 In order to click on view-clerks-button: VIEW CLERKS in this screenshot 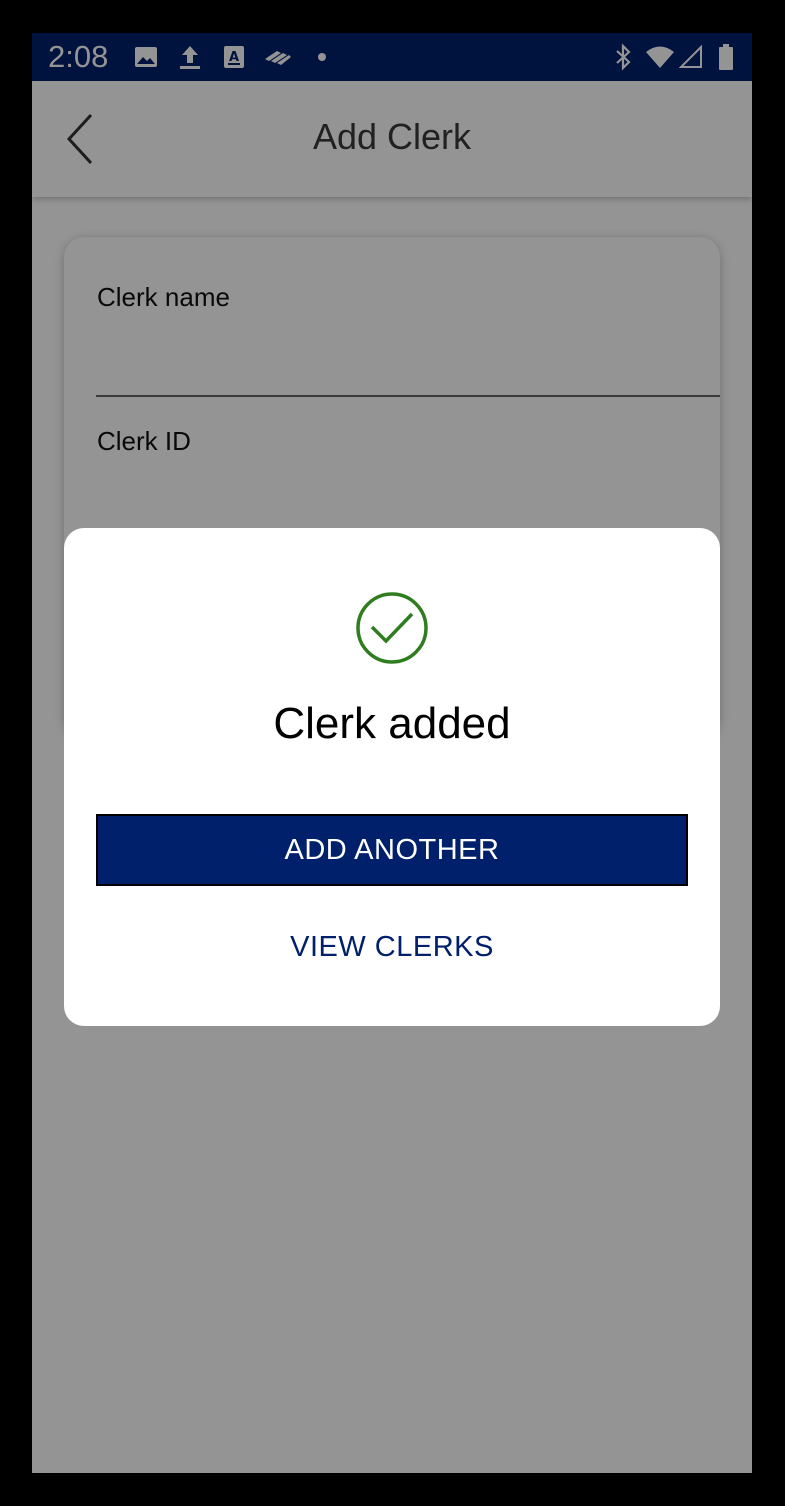, I will do `click(392, 947)`.